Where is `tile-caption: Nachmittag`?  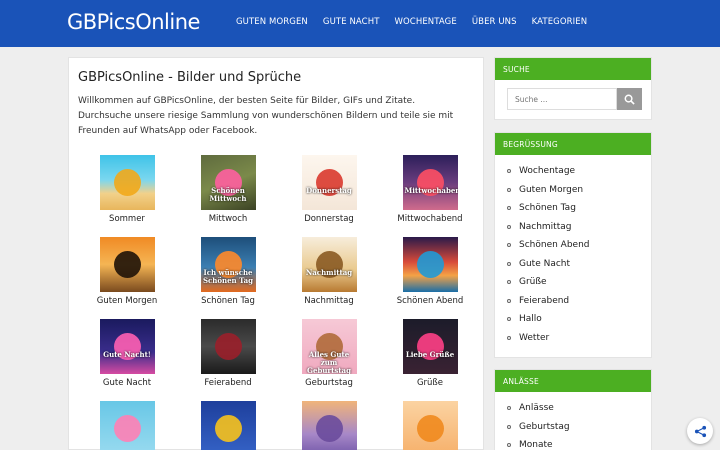 tile-caption: Nachmittag is located at coordinates (329, 301).